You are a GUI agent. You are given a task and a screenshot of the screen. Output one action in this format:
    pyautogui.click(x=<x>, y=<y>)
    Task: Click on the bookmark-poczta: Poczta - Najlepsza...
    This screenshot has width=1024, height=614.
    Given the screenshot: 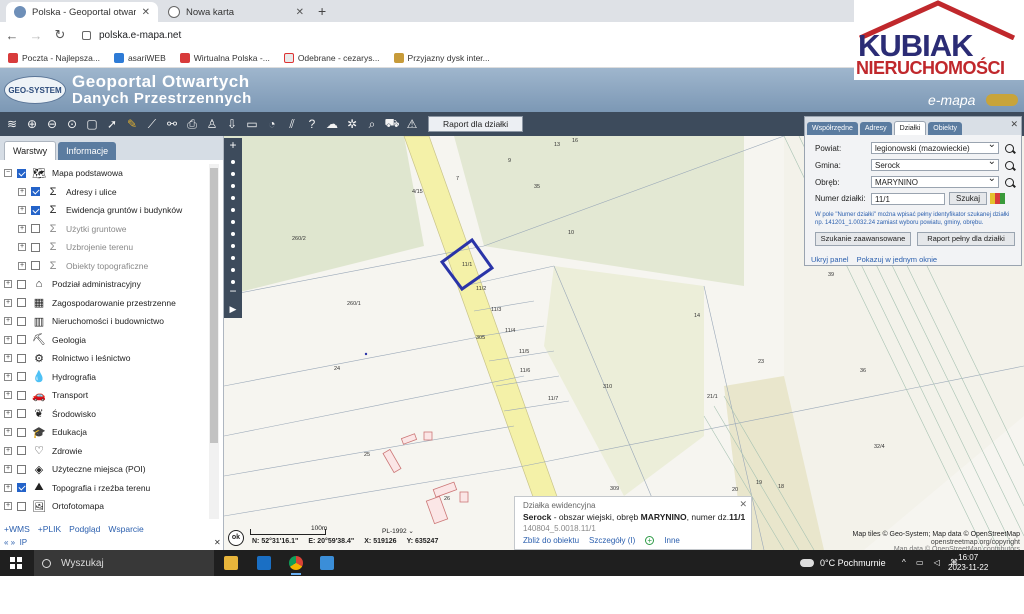 What is the action you would take?
    pyautogui.click(x=54, y=57)
    